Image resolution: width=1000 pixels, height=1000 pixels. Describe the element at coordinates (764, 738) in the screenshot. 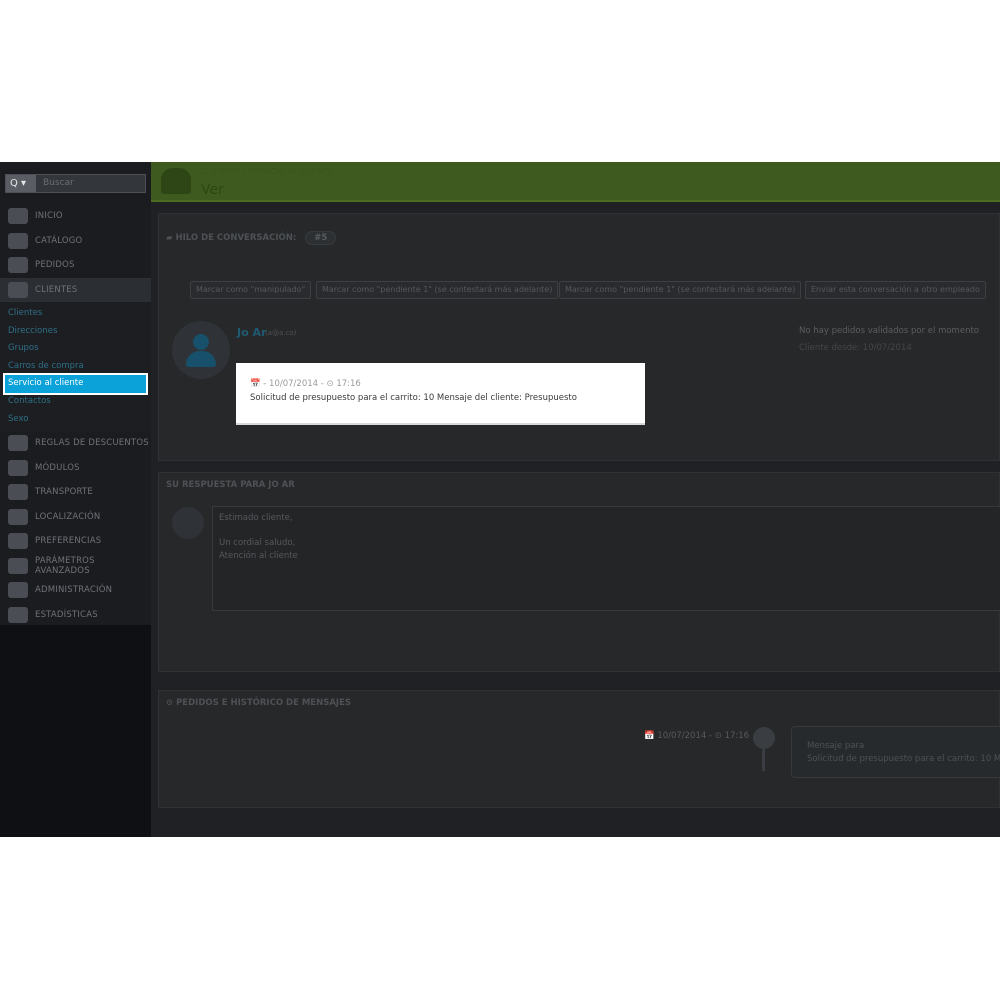

I see `envelope-icon` at that location.